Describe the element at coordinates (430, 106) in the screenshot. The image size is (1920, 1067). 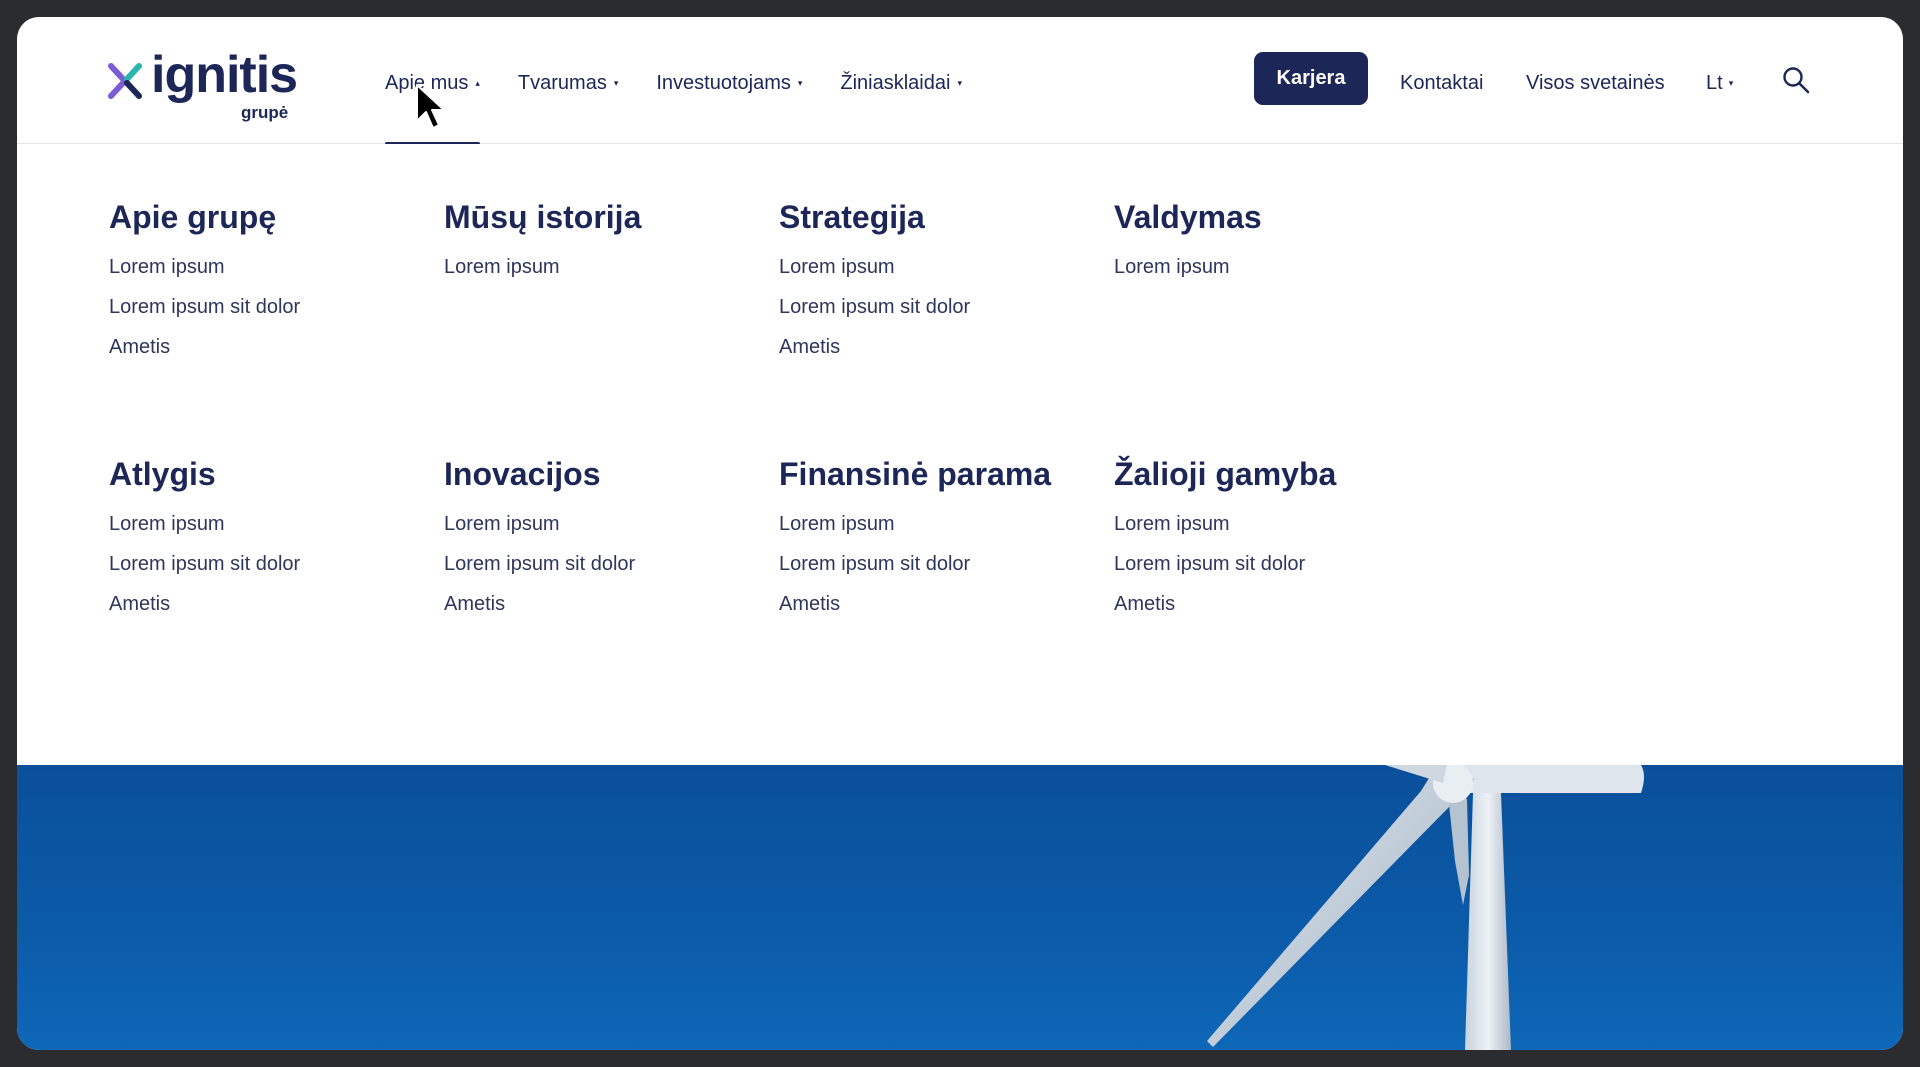
I see `mouse-cursor-icon` at that location.